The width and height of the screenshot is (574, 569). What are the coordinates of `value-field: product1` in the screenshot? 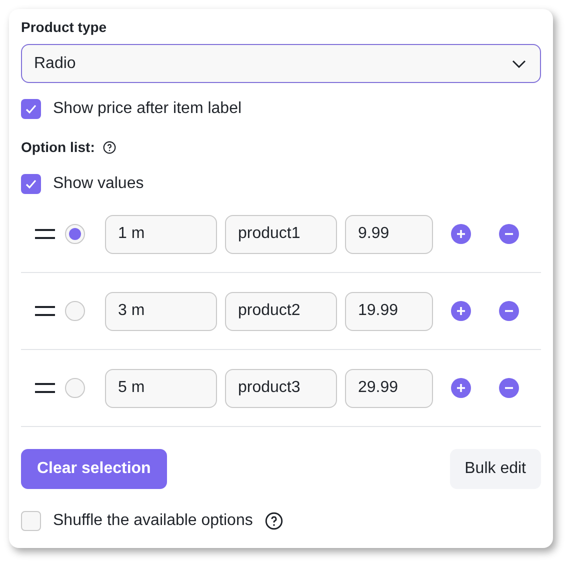 It's located at (281, 234).